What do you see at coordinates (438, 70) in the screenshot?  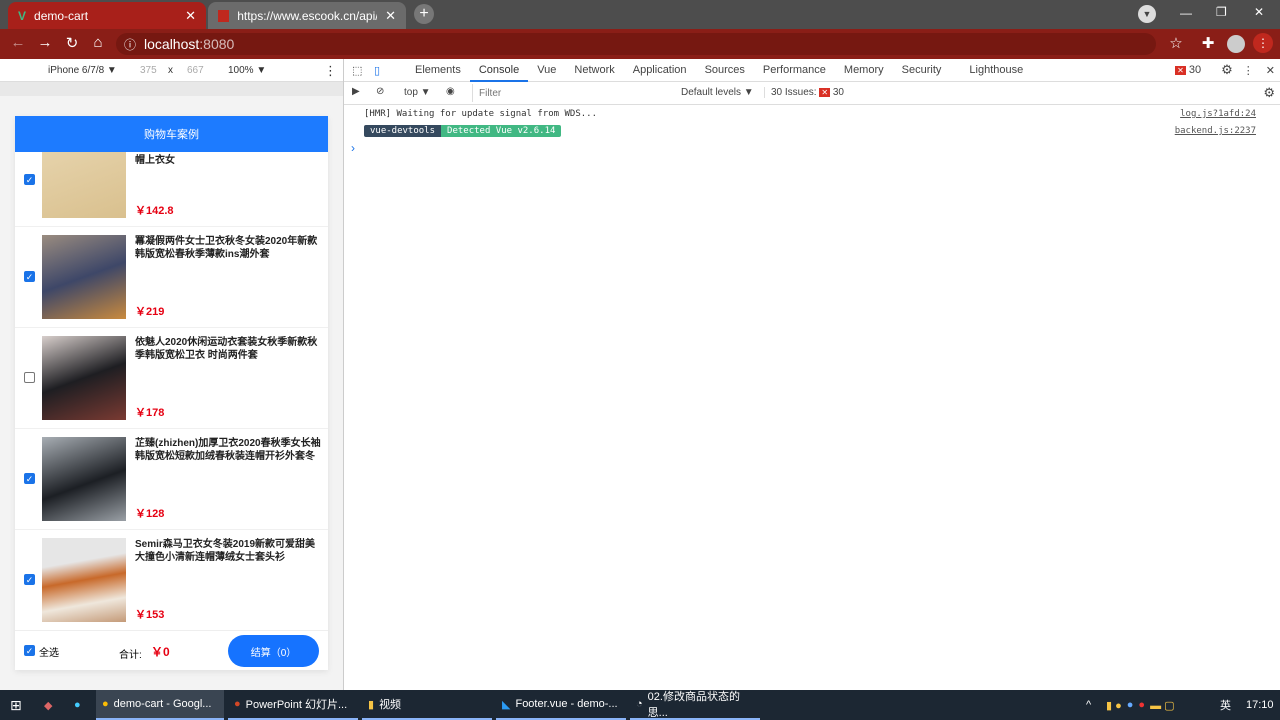 I see `tab-elements: Elements` at bounding box center [438, 70].